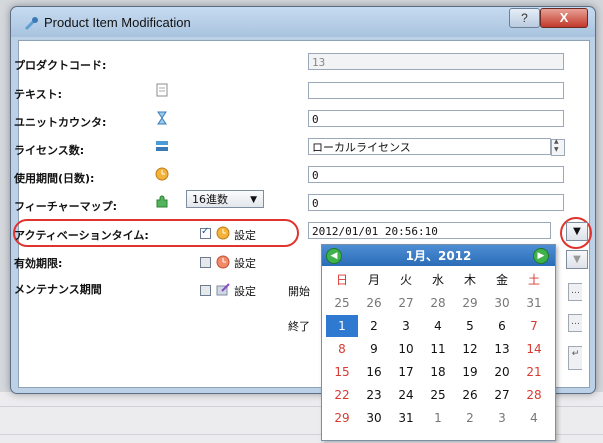  I want to click on calendar-day: 15, so click(342, 372).